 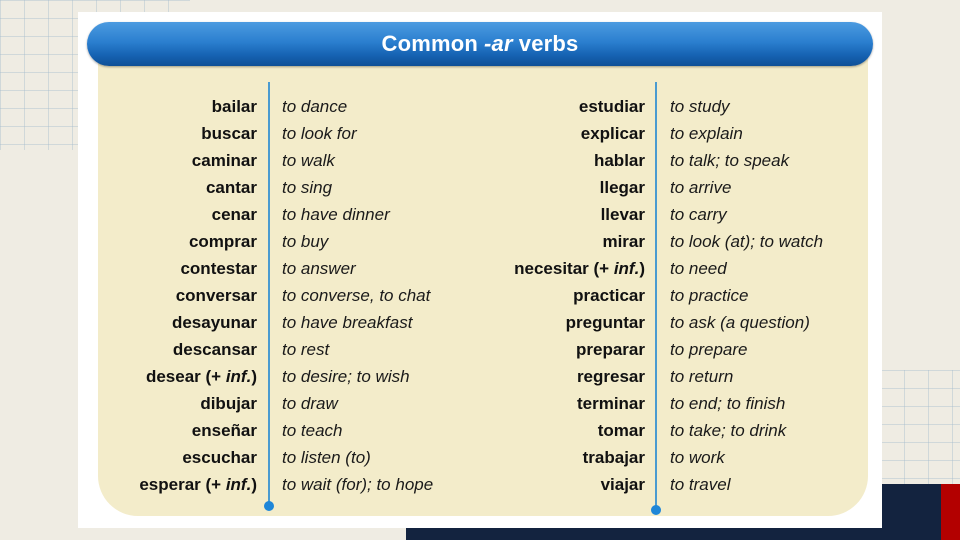 I want to click on spanish-verb: caminar, so click(x=128, y=160).